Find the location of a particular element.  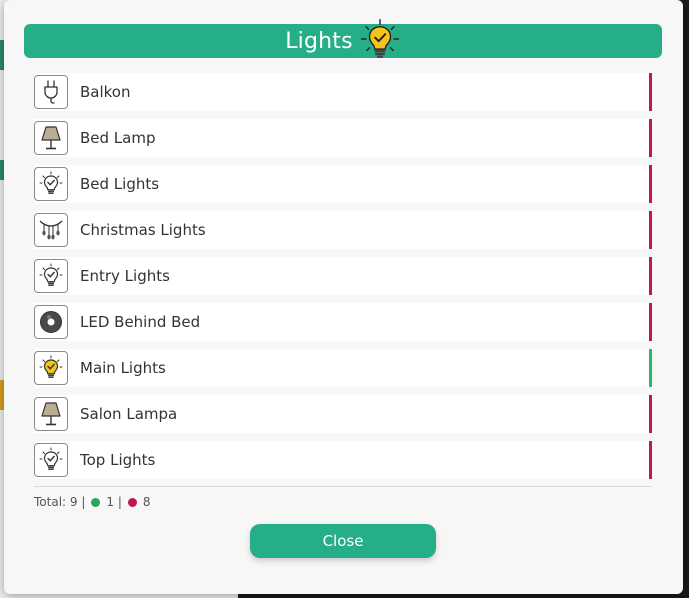

list-item: Entry Lights is located at coordinates (343, 276).